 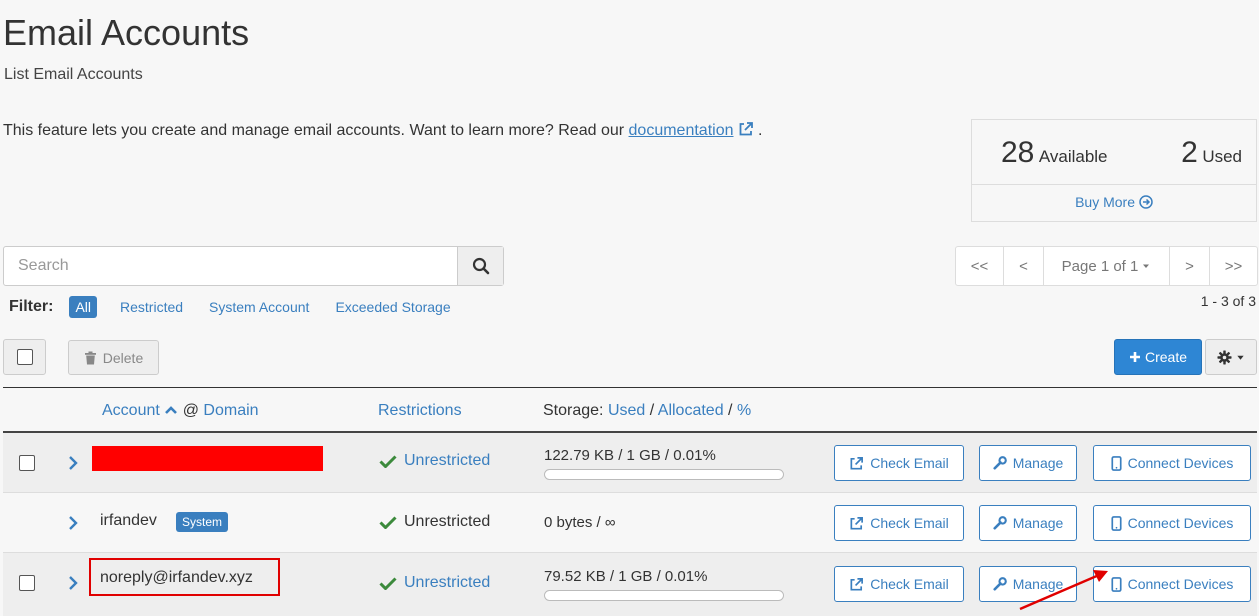 What do you see at coordinates (1190, 266) in the screenshot?
I see `next-page-button: >` at bounding box center [1190, 266].